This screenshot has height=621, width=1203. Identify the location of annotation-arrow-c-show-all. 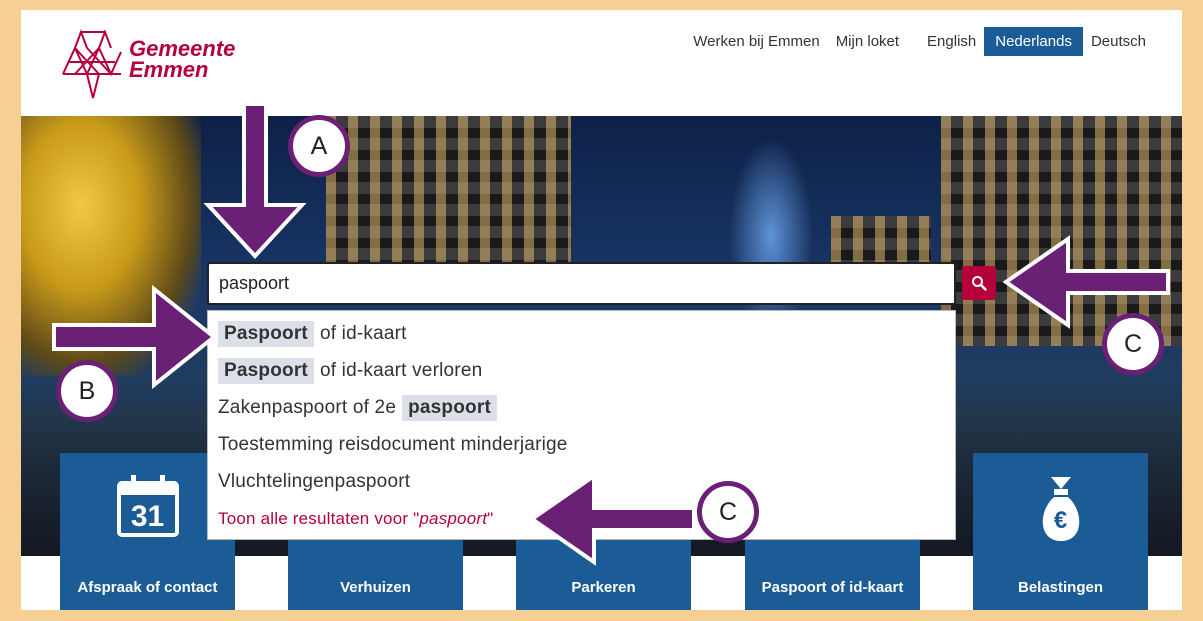
(612, 519).